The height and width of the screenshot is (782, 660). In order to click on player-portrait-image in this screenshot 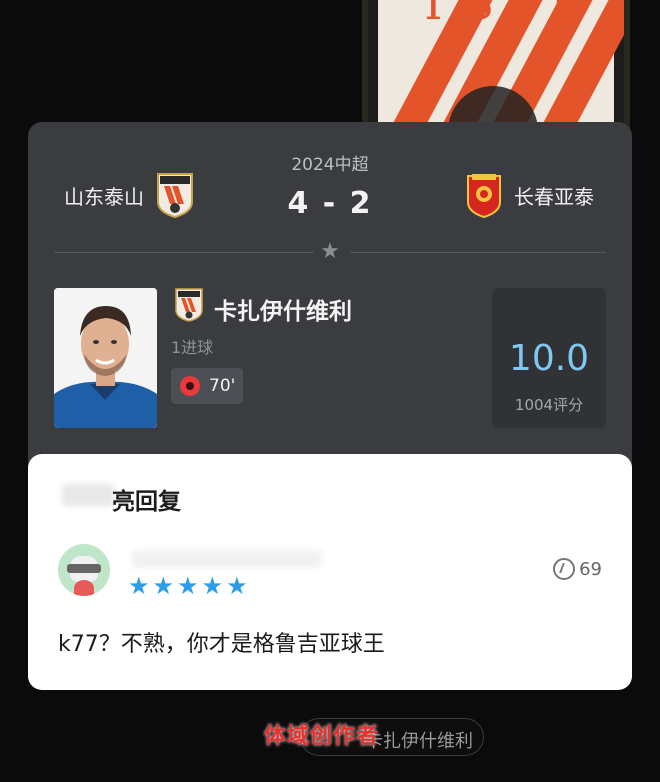, I will do `click(105, 358)`.